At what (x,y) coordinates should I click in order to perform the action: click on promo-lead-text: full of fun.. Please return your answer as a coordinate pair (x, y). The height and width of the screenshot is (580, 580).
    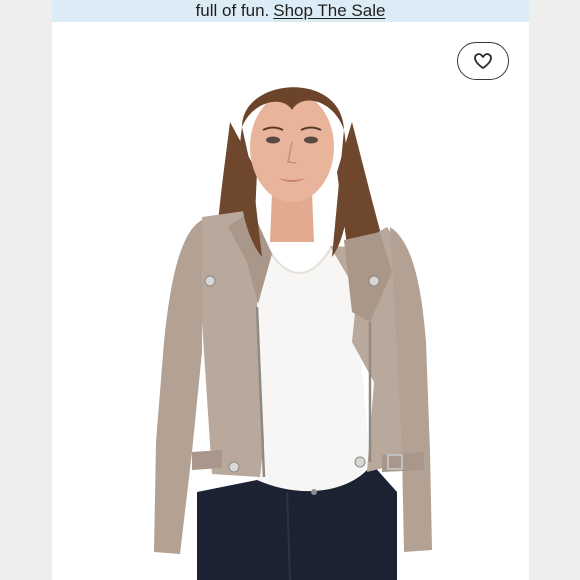
    Looking at the image, I should click on (232, 10).